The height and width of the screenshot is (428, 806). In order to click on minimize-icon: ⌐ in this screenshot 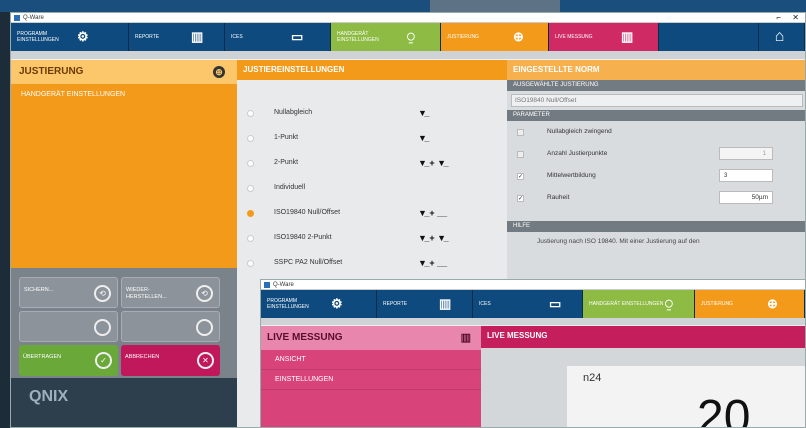, I will do `click(778, 18)`.